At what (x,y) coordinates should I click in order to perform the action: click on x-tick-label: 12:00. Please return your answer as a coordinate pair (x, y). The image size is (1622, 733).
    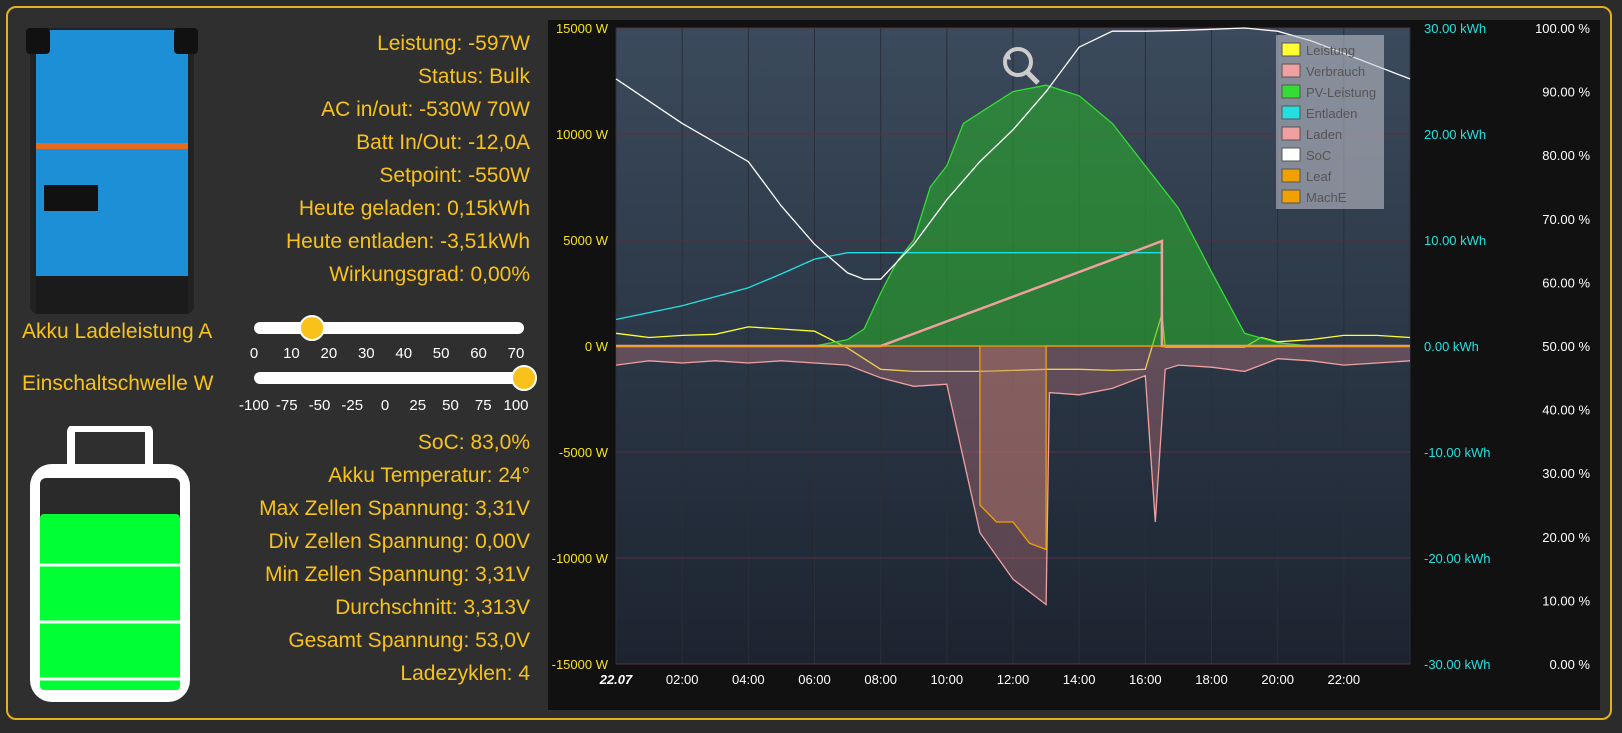
    Looking at the image, I should click on (1013, 679).